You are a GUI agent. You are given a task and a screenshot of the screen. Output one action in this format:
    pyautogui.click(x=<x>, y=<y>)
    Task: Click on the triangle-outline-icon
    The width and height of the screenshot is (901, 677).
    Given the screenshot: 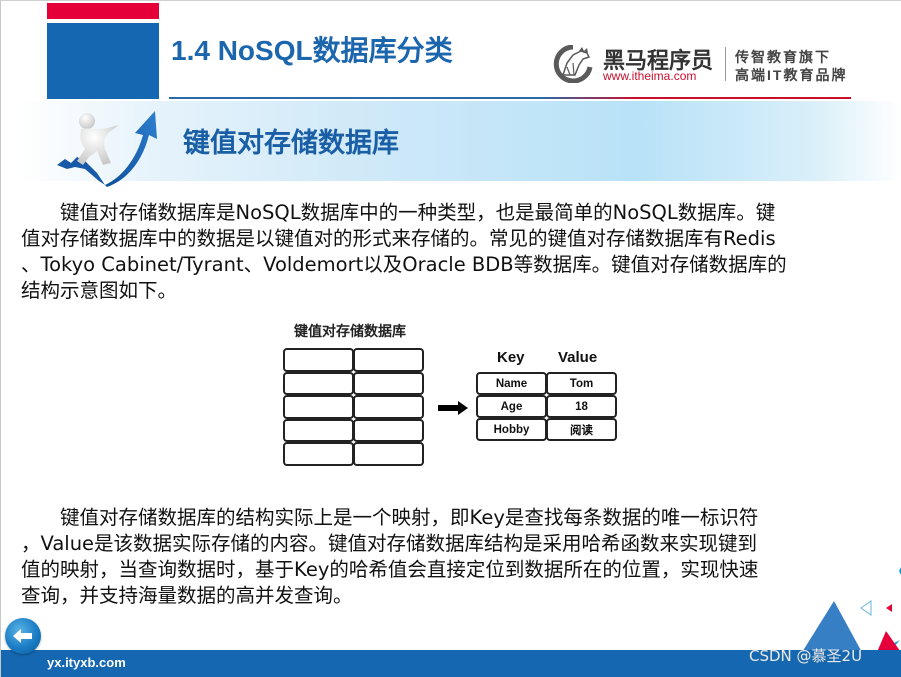 What is the action you would take?
    pyautogui.click(x=866, y=608)
    